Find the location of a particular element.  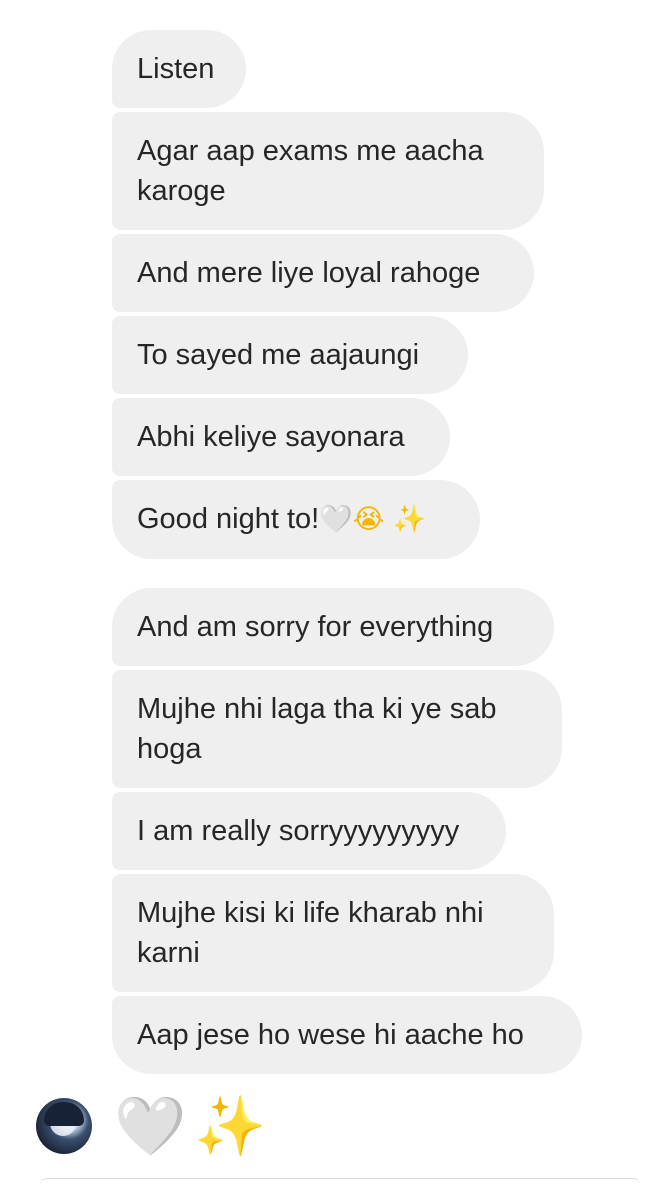

message-text: Abhi keliye sayonara is located at coordinates (271, 437).